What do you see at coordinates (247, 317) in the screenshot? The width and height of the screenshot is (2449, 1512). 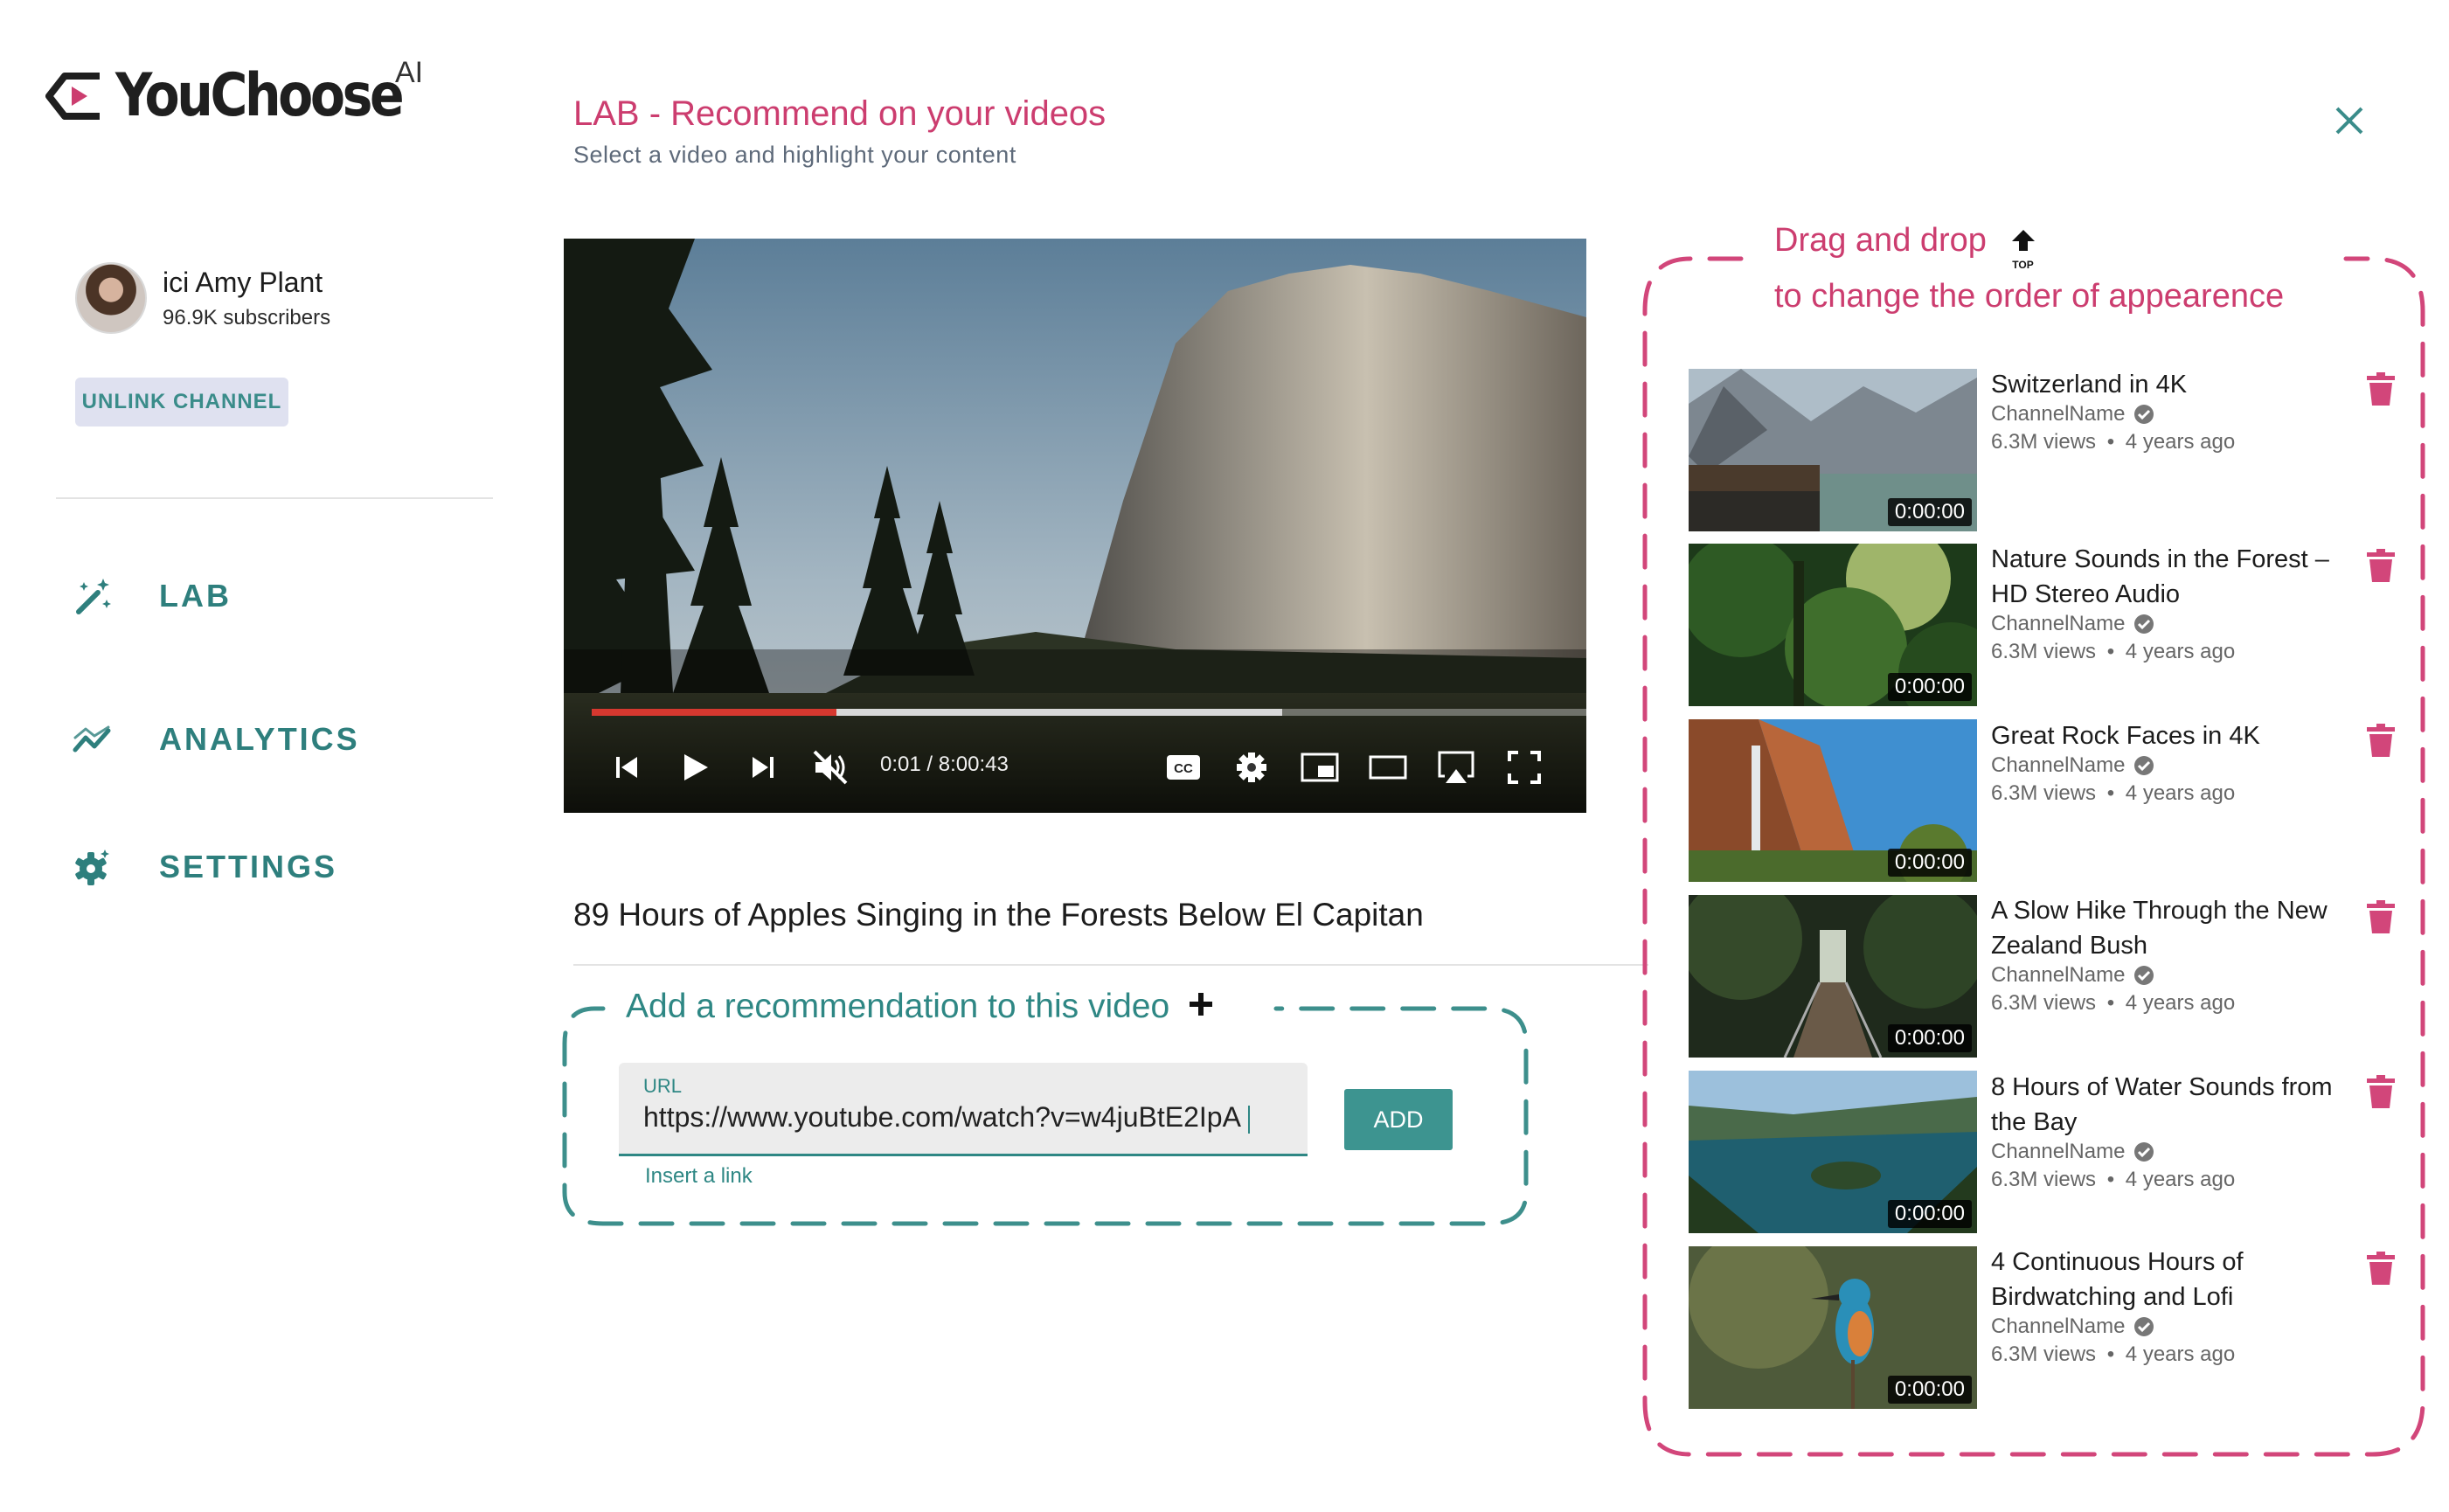 I see `channel-subscribers: 96.9K subscribers` at bounding box center [247, 317].